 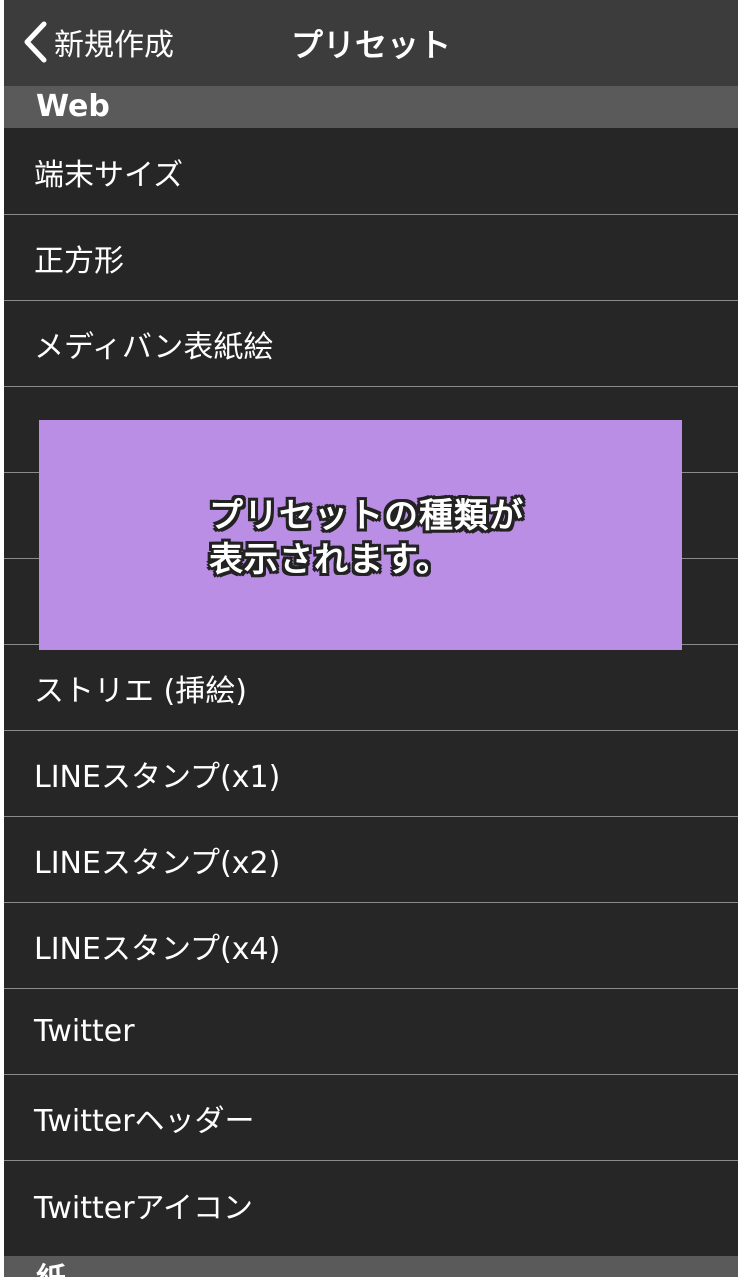 What do you see at coordinates (140, 691) in the screenshot?
I see `list-item-label: ストリエ (挿絵)` at bounding box center [140, 691].